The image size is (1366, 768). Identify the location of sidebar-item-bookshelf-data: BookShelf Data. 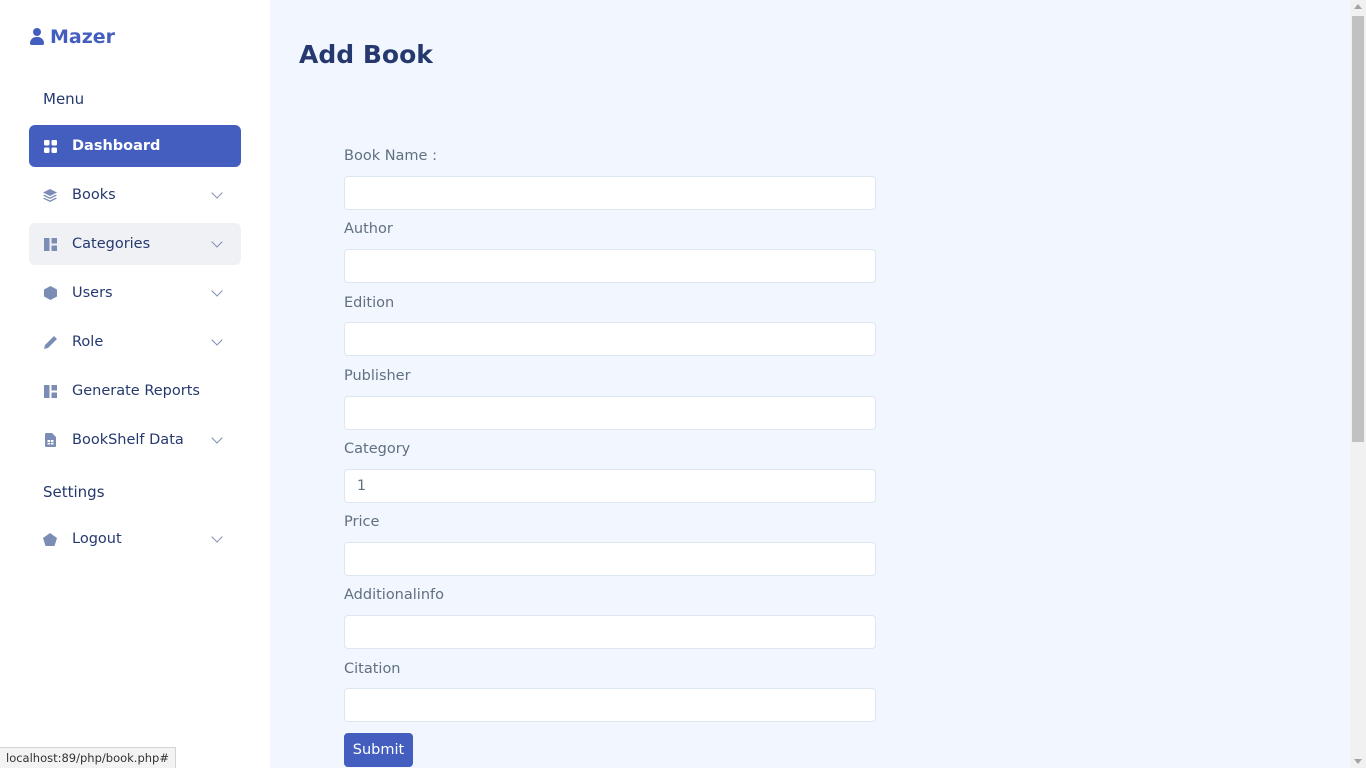
(135, 440).